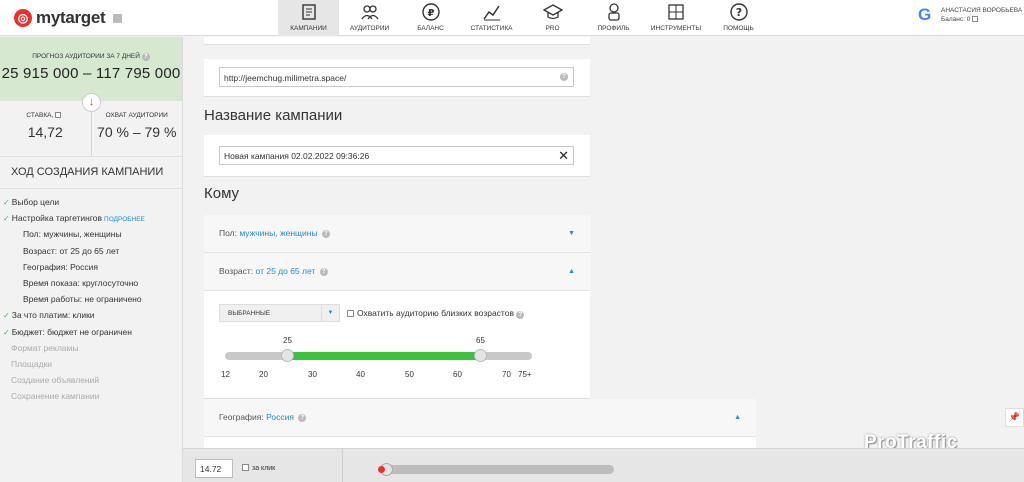 This screenshot has height=482, width=1024. I want to click on nav-campaigns: Кампании, so click(308, 18).